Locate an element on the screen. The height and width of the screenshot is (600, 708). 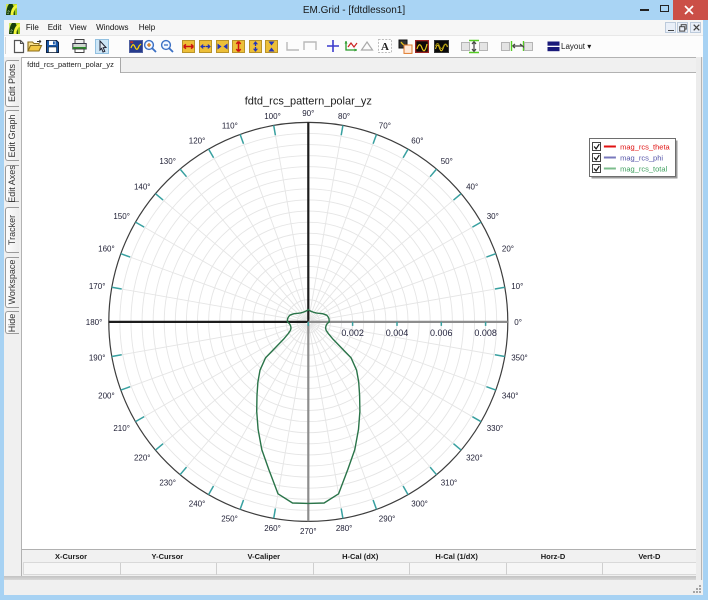
svg-text: 60° is located at coordinates (417, 141).